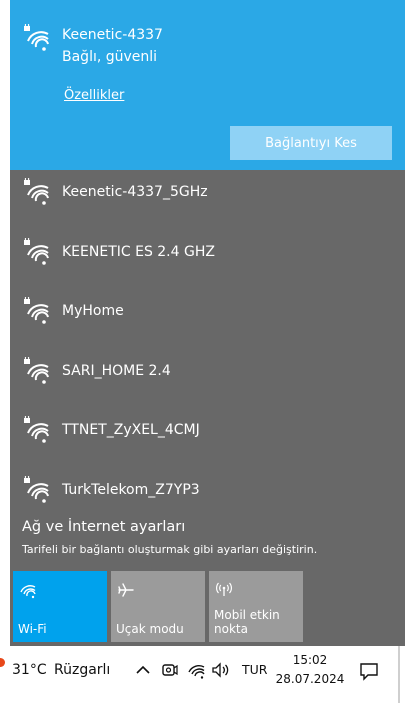 Image resolution: width=405 pixels, height=703 pixels. What do you see at coordinates (110, 57) in the screenshot?
I see `connection-status: Bağlı, güvenli` at bounding box center [110, 57].